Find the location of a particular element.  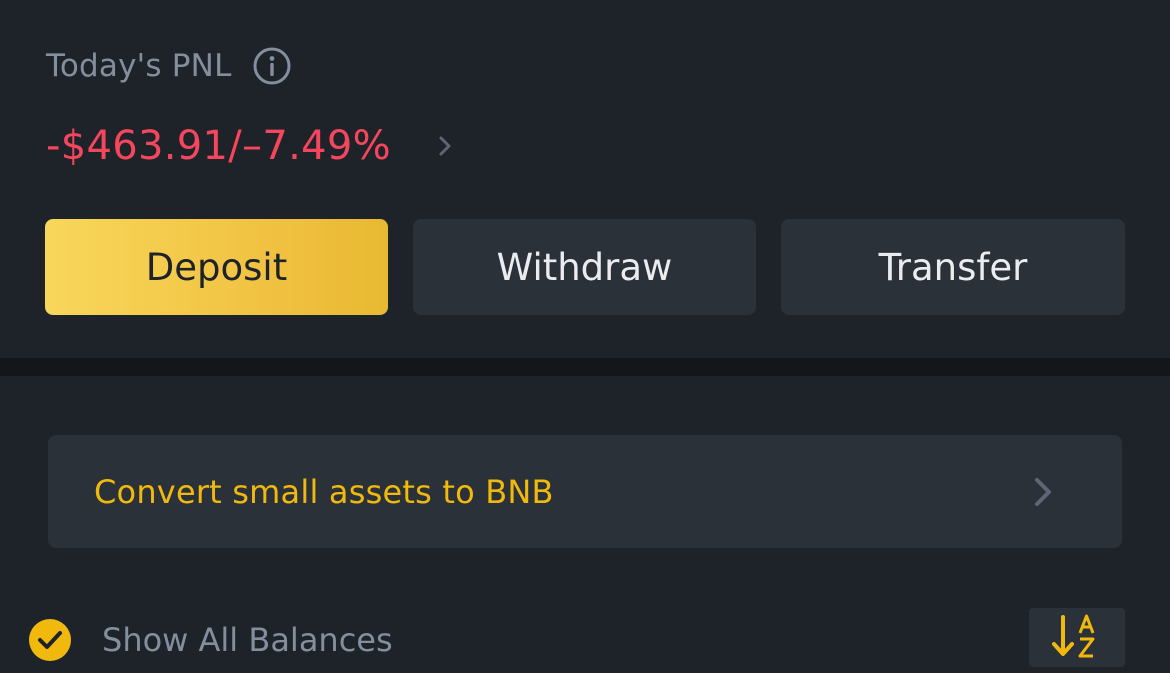

pnl-value-row: -$463.91/–7.49% is located at coordinates (250, 146).